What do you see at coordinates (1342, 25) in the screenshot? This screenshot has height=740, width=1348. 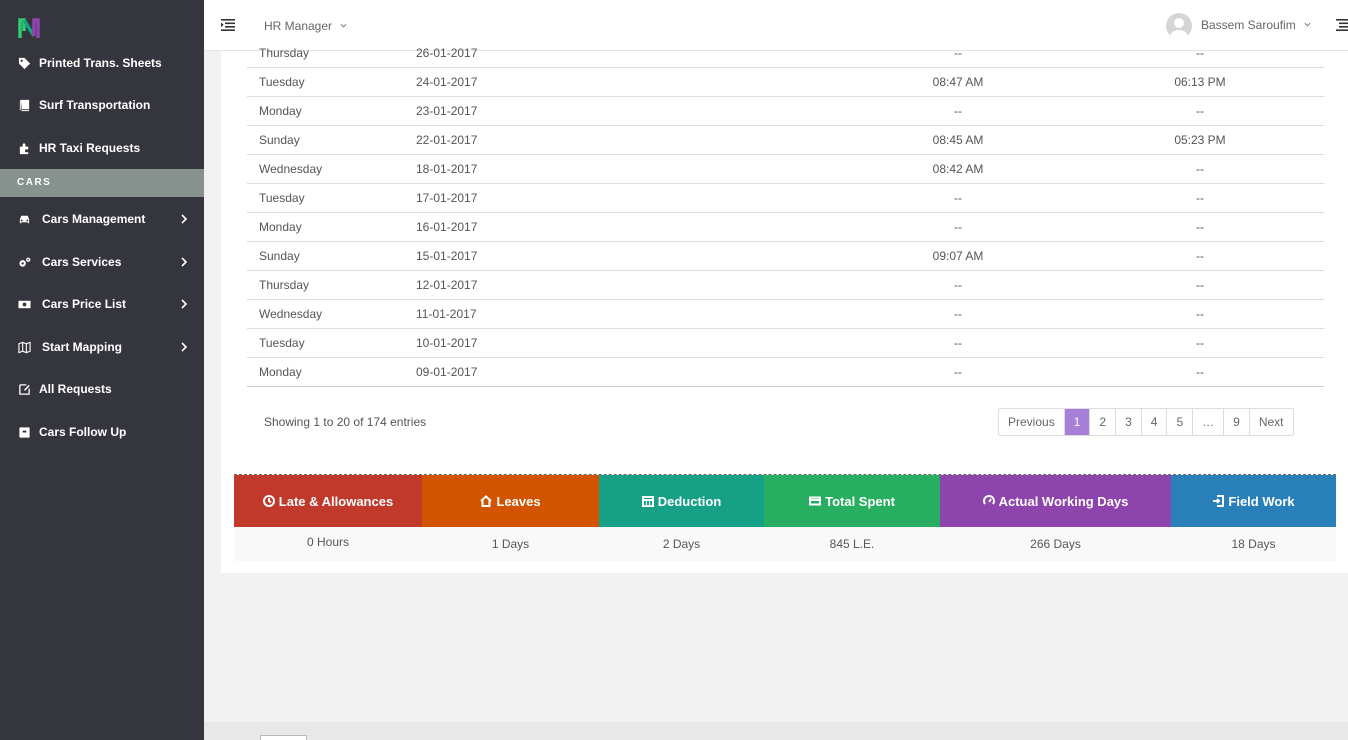 I see `right-panel-toggle-icon` at bounding box center [1342, 25].